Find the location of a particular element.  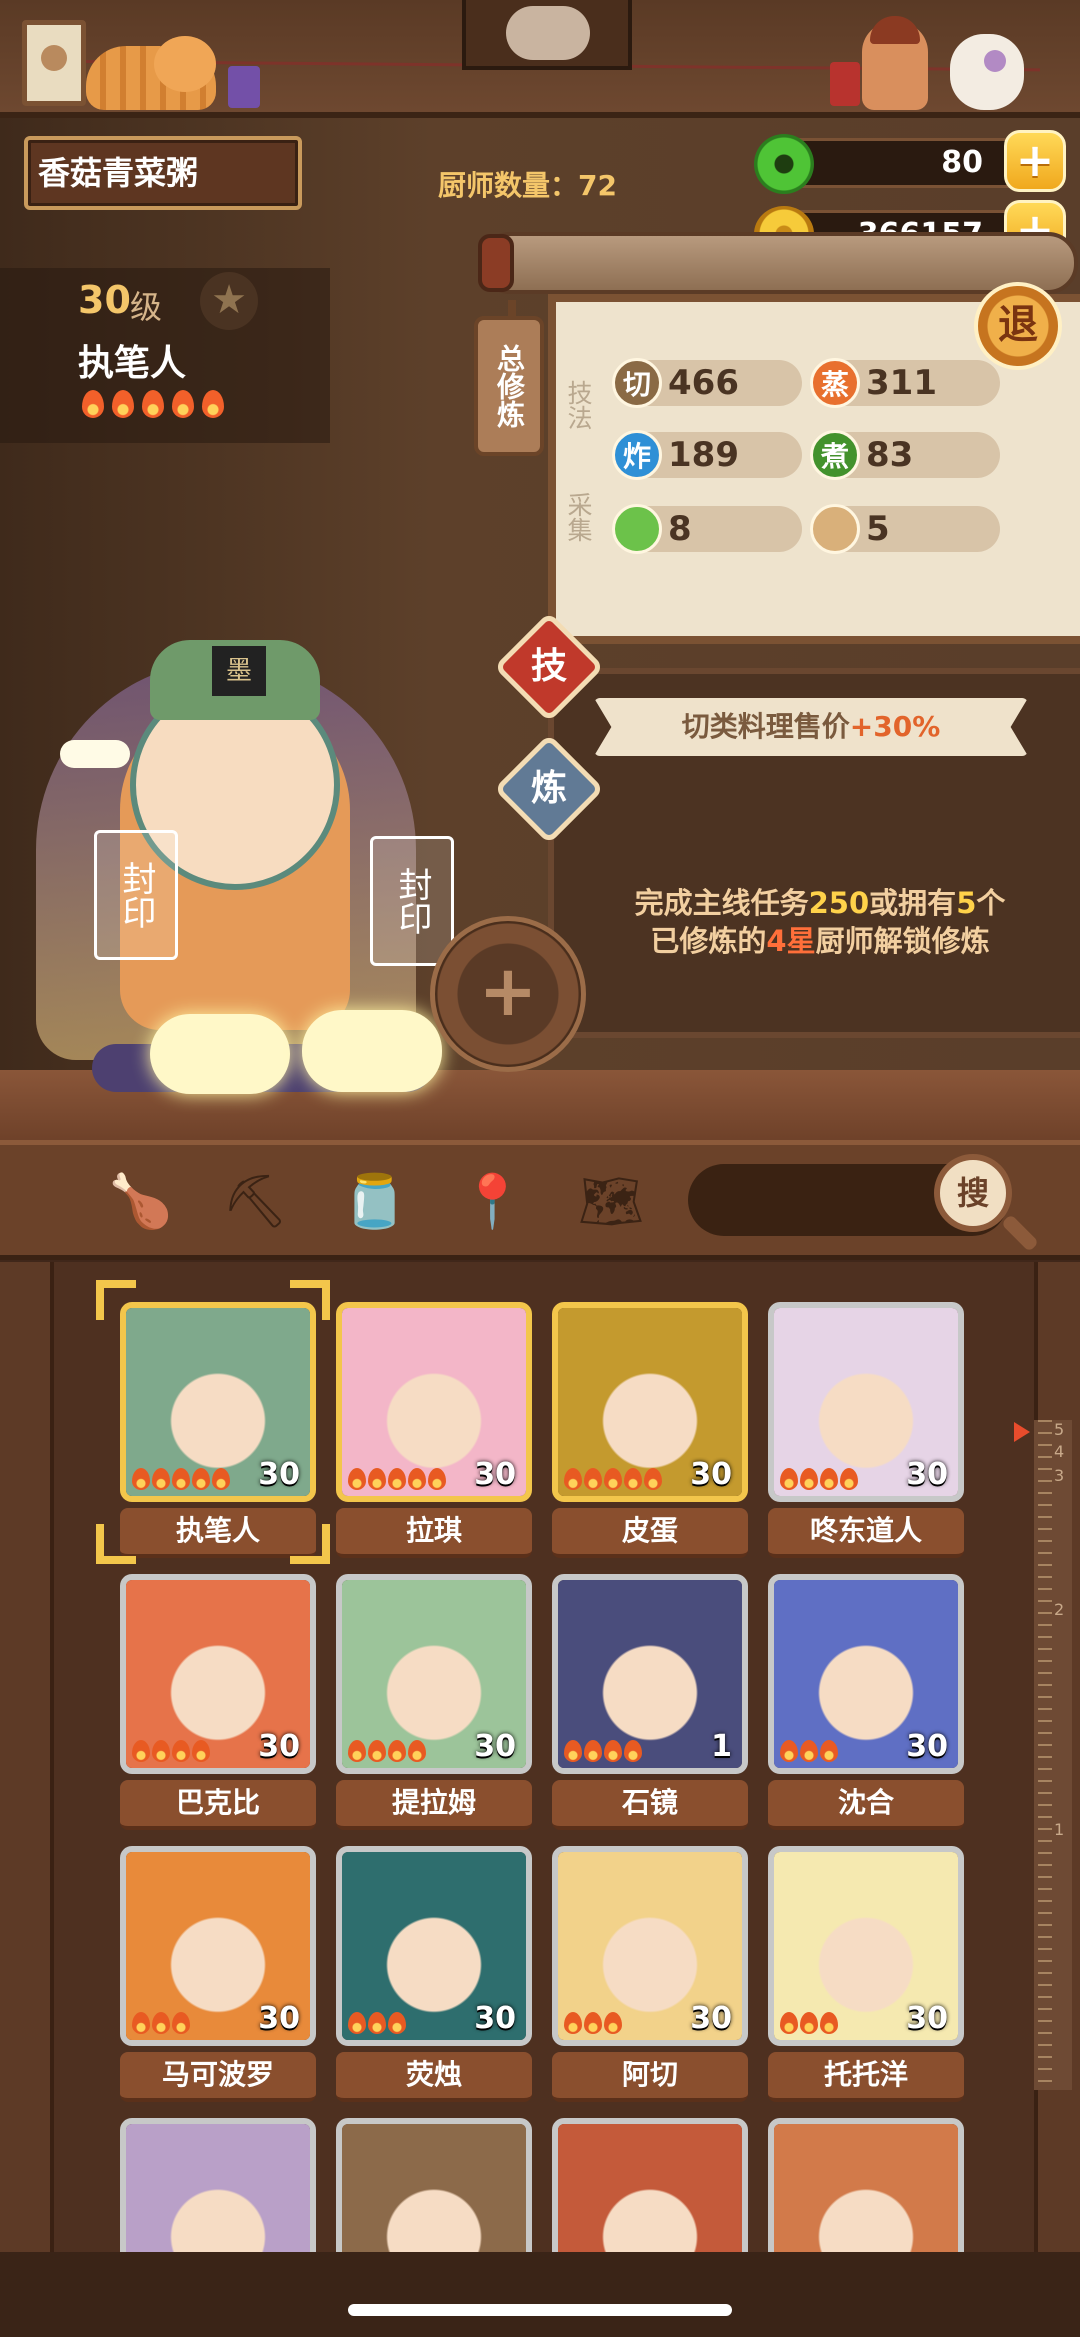

chef-card: 30 阿切 is located at coordinates (650, 1975).